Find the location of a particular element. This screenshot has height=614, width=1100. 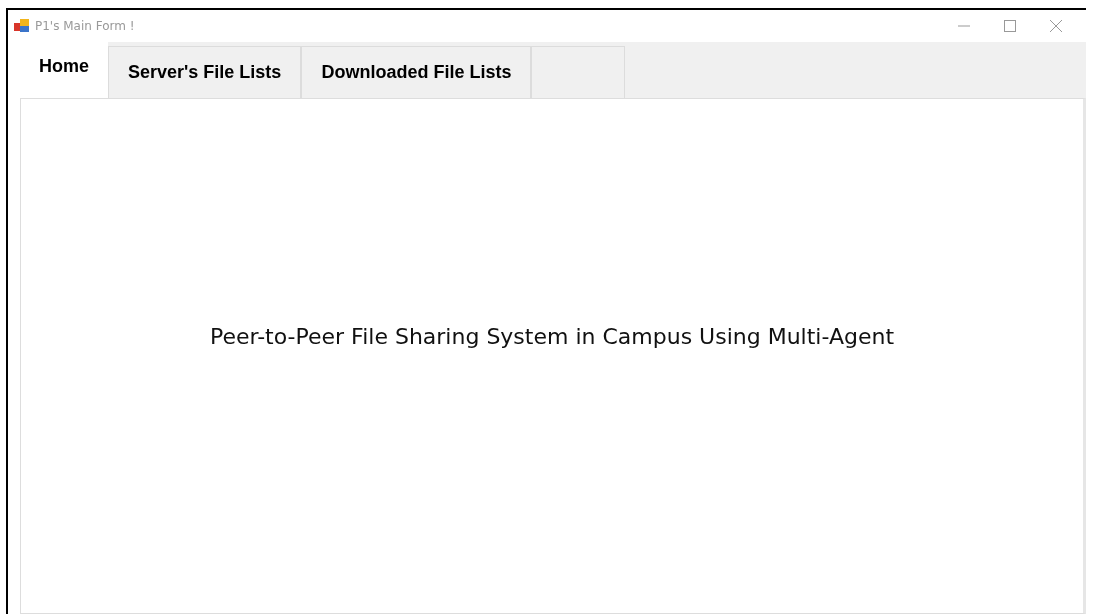

maximize-icon is located at coordinates (1010, 26).